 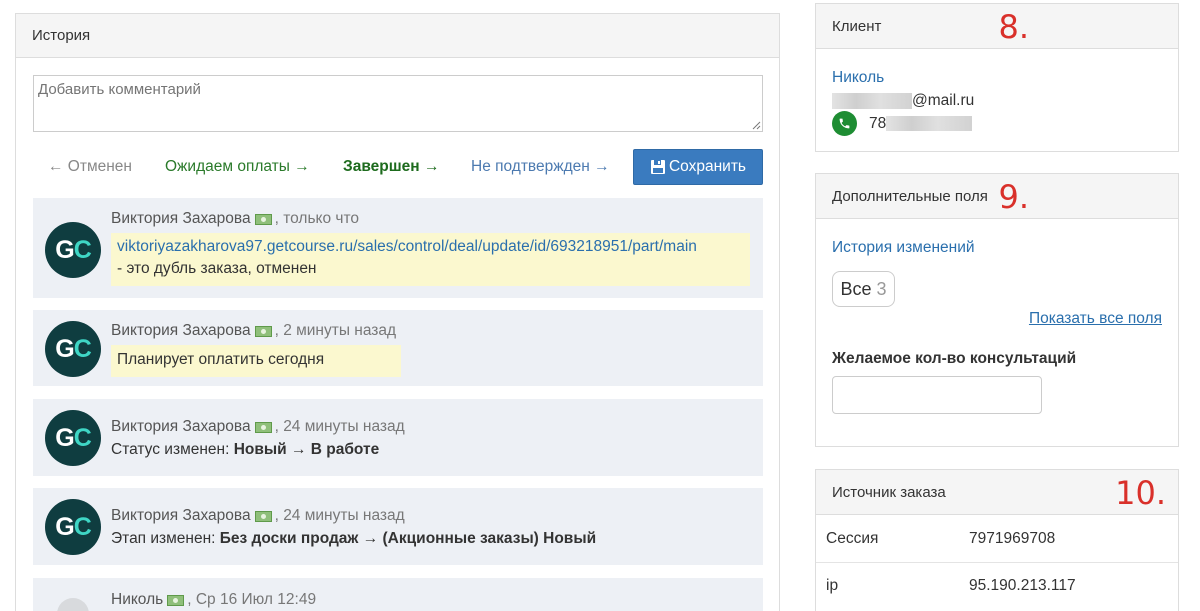 I want to click on source-key: Сессия, so click(x=852, y=538).